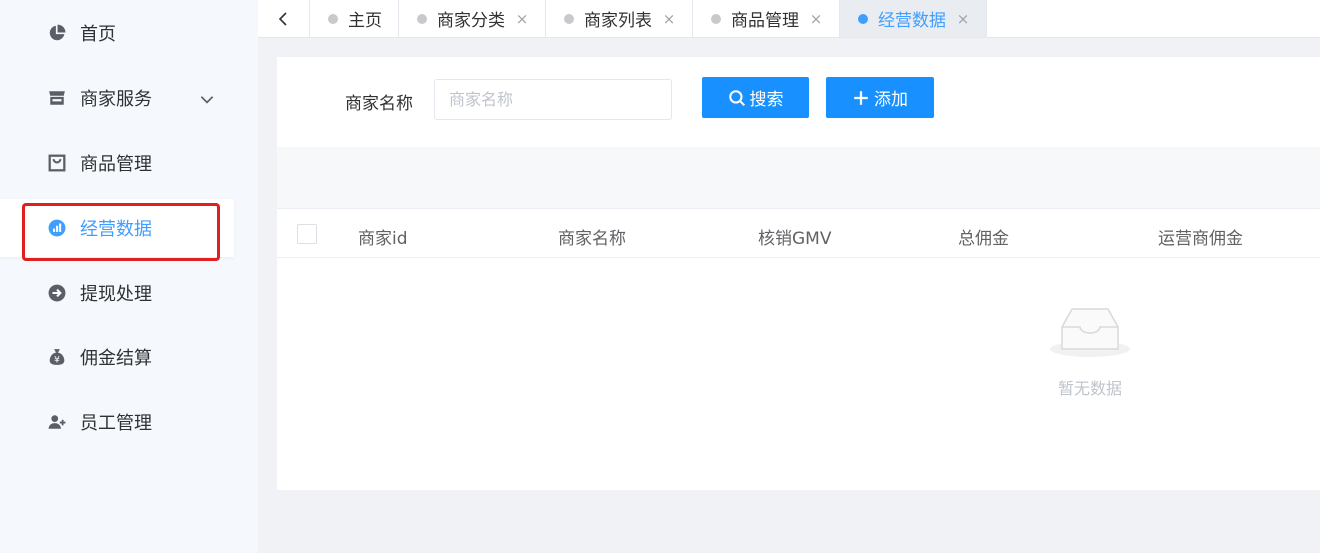 This screenshot has width=1320, height=553. I want to click on column-header-merchant-id: 商家id, so click(383, 236).